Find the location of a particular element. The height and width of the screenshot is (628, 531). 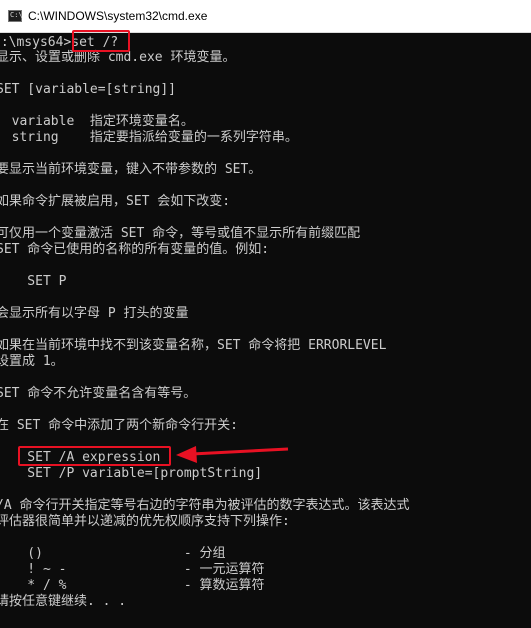

highlight-box-command is located at coordinates (101, 41).